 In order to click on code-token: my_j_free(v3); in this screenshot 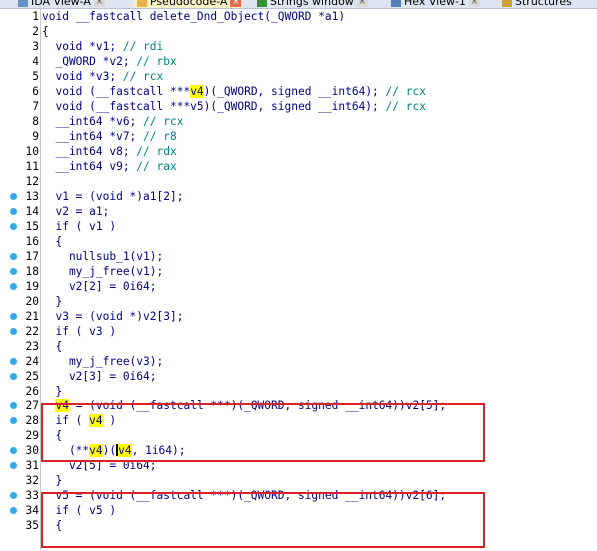, I will do `click(103, 361)`.